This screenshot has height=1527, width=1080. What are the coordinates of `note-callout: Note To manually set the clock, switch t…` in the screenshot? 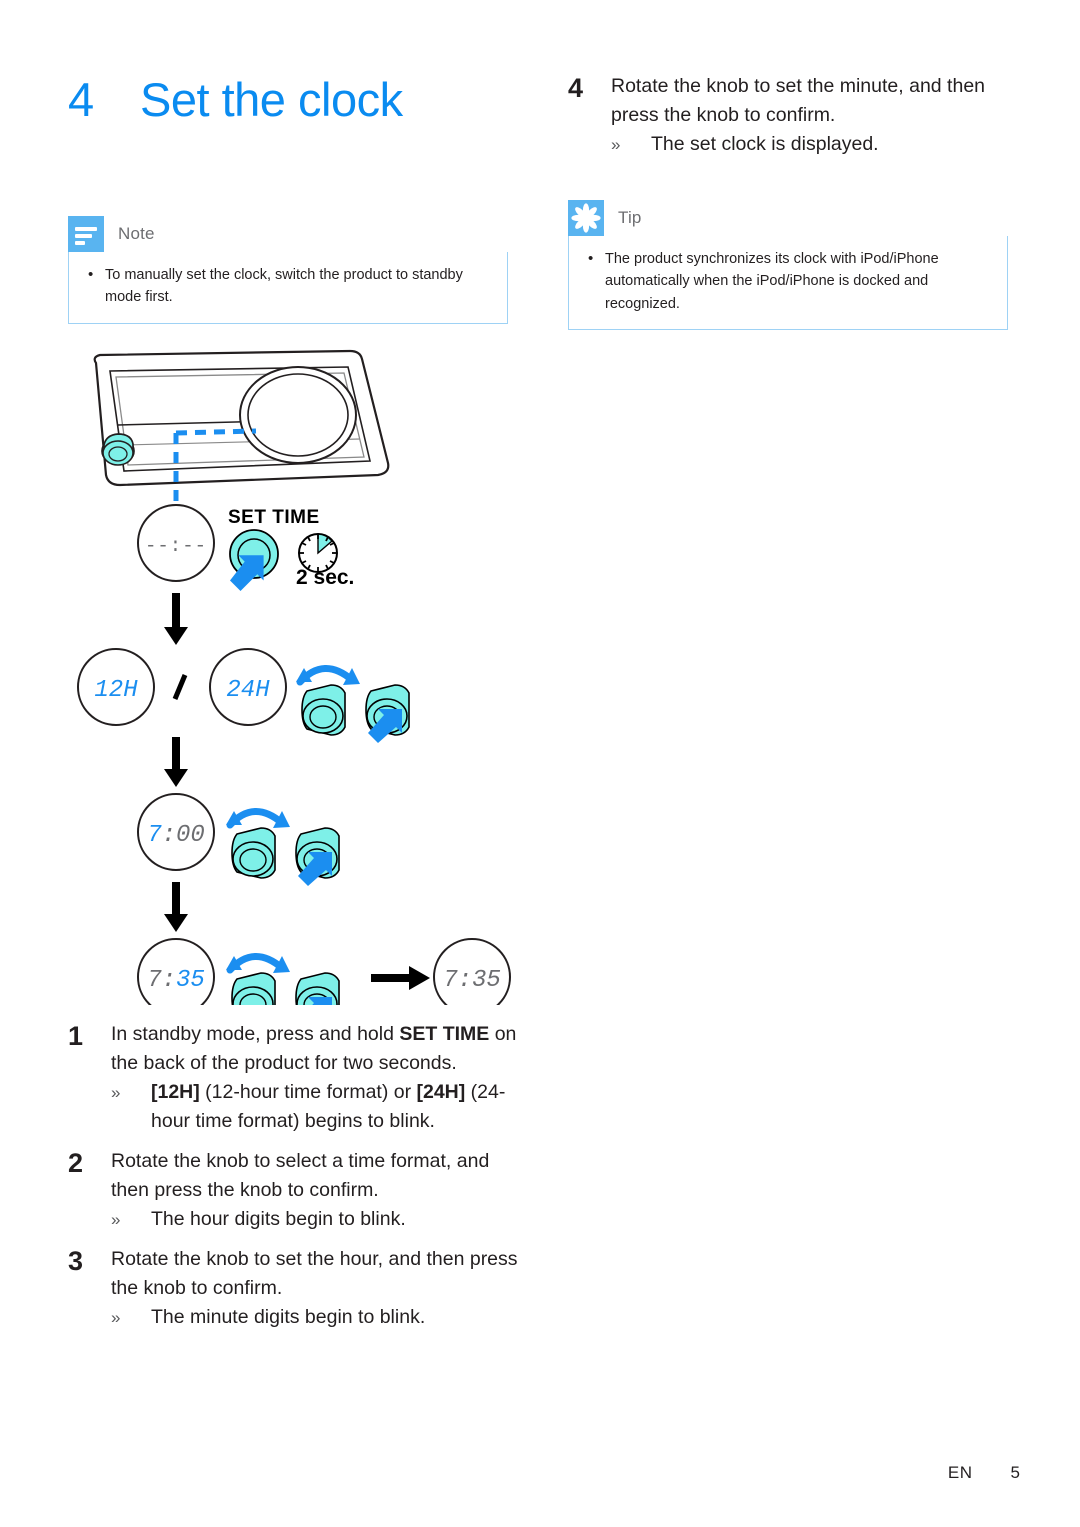 It's located at (288, 270).